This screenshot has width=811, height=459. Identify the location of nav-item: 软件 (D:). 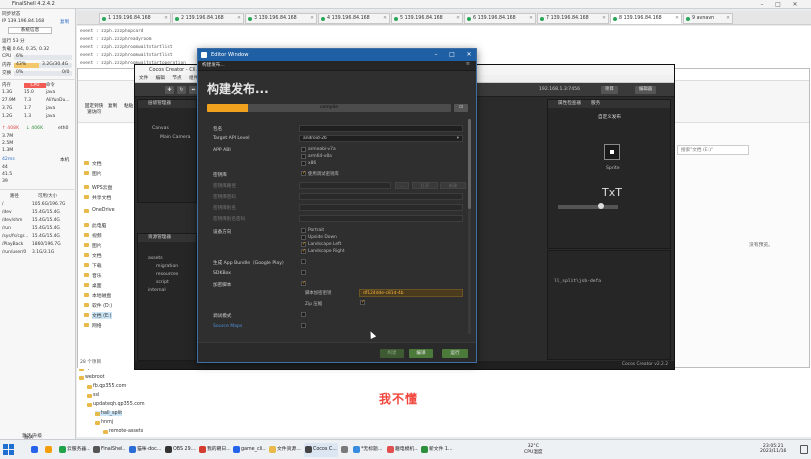
(97, 305).